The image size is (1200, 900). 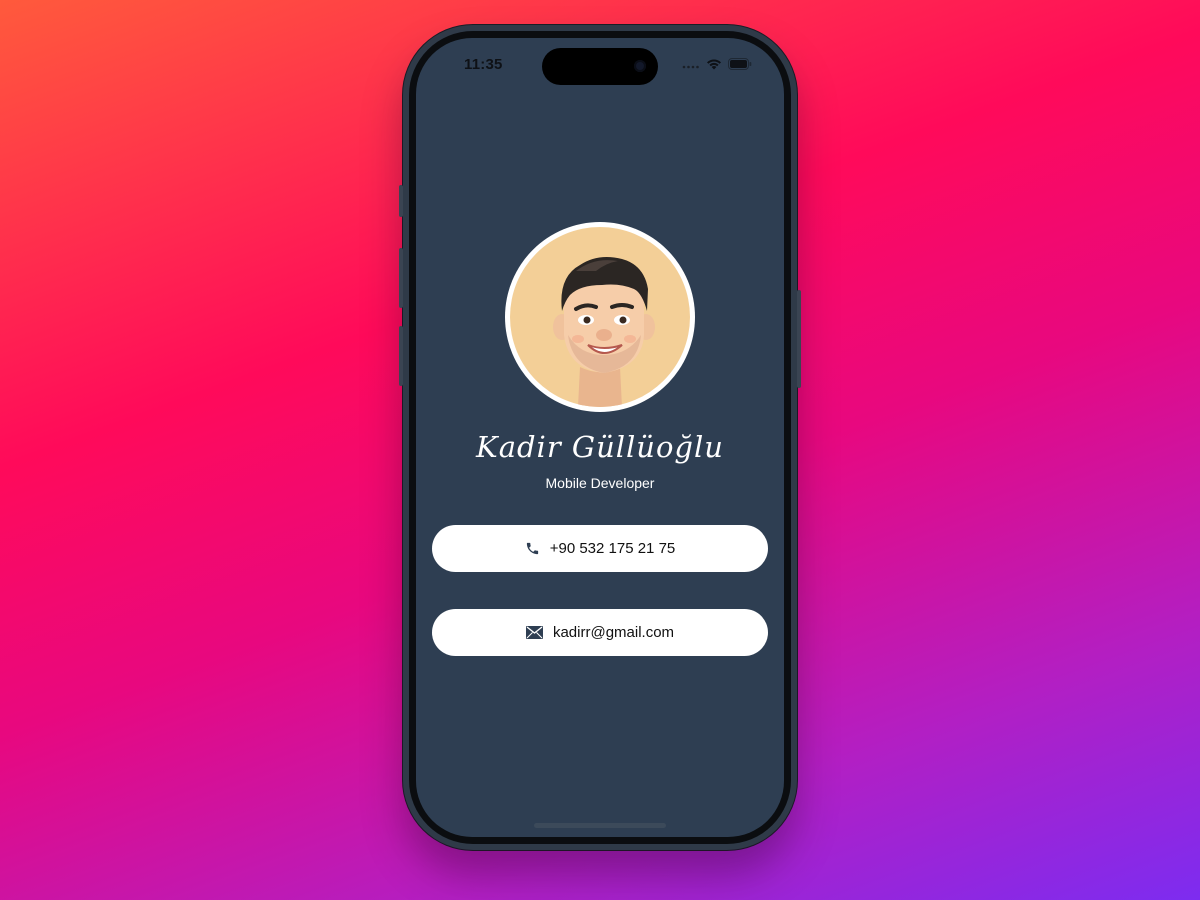 I want to click on avatar, so click(x=600, y=317).